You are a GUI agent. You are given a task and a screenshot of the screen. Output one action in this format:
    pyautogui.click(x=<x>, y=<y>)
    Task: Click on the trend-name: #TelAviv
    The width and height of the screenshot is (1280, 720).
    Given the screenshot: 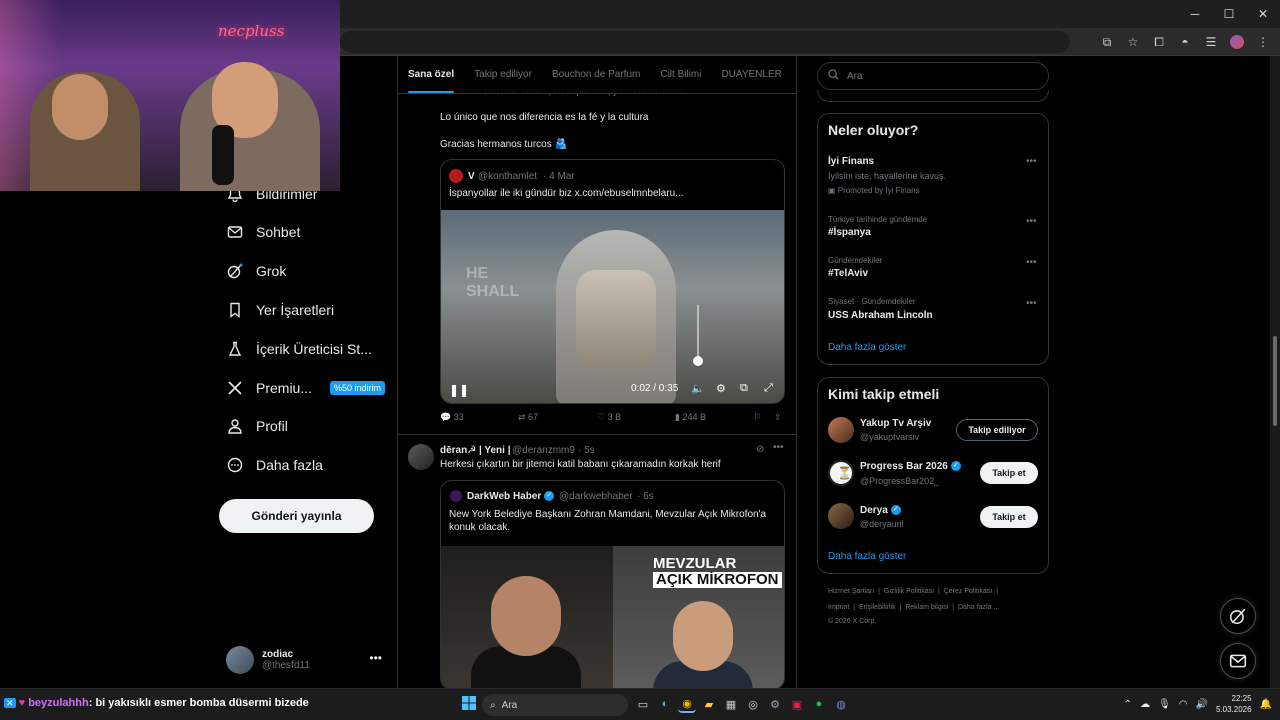 What is the action you would take?
    pyautogui.click(x=848, y=273)
    